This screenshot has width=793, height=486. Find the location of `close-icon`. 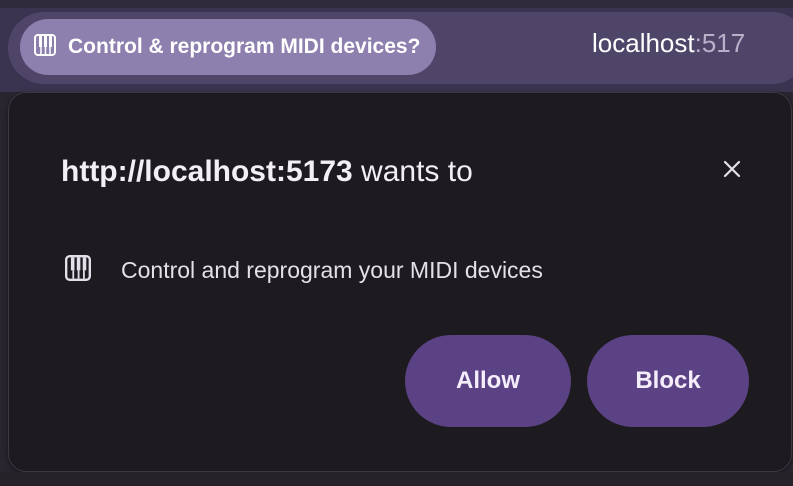

close-icon is located at coordinates (732, 171).